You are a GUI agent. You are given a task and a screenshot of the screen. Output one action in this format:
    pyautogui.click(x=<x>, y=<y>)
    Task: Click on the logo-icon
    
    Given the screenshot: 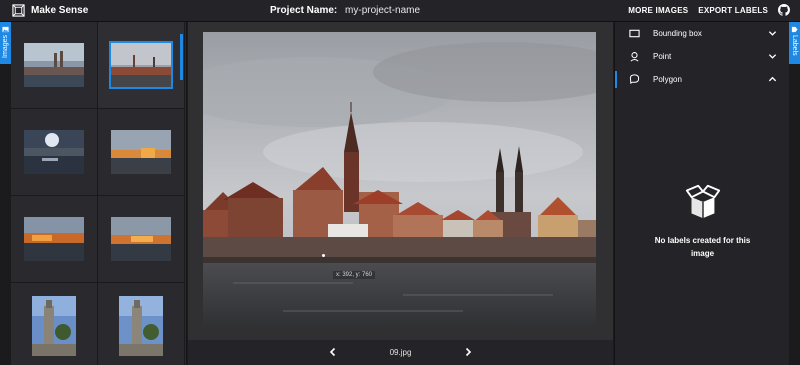 What is the action you would take?
    pyautogui.click(x=18, y=10)
    